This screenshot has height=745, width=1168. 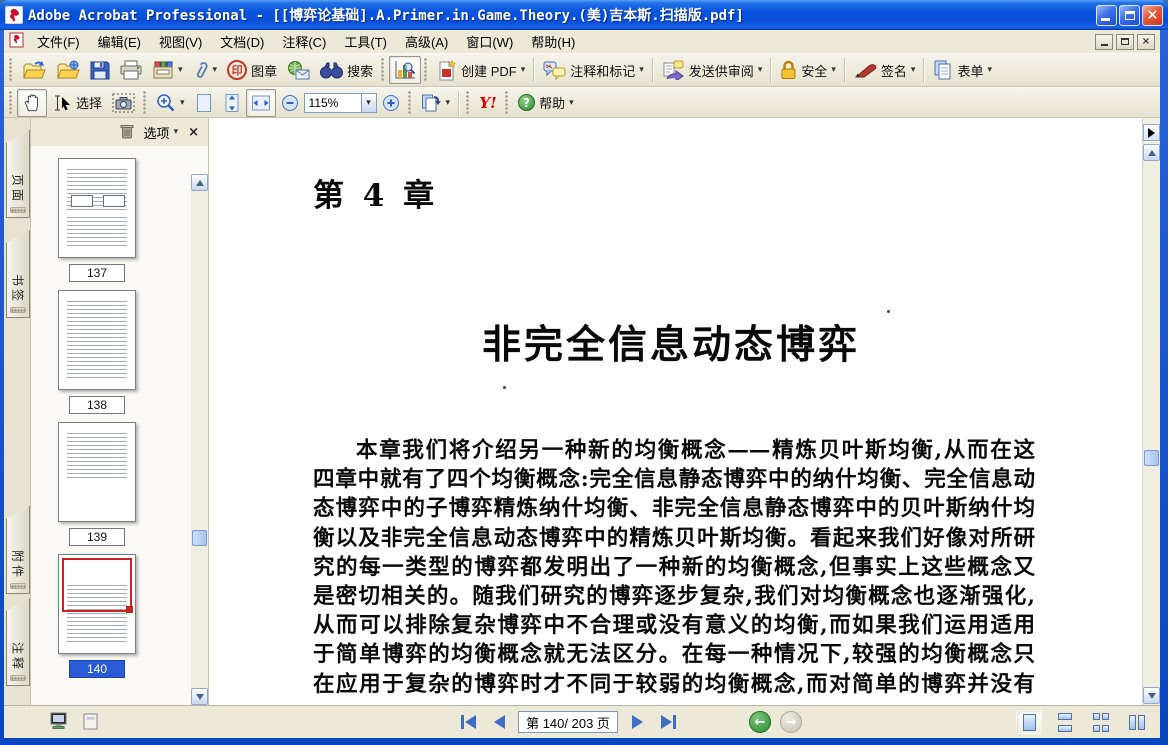 What do you see at coordinates (199, 538) in the screenshot?
I see `scroll-thumb` at bounding box center [199, 538].